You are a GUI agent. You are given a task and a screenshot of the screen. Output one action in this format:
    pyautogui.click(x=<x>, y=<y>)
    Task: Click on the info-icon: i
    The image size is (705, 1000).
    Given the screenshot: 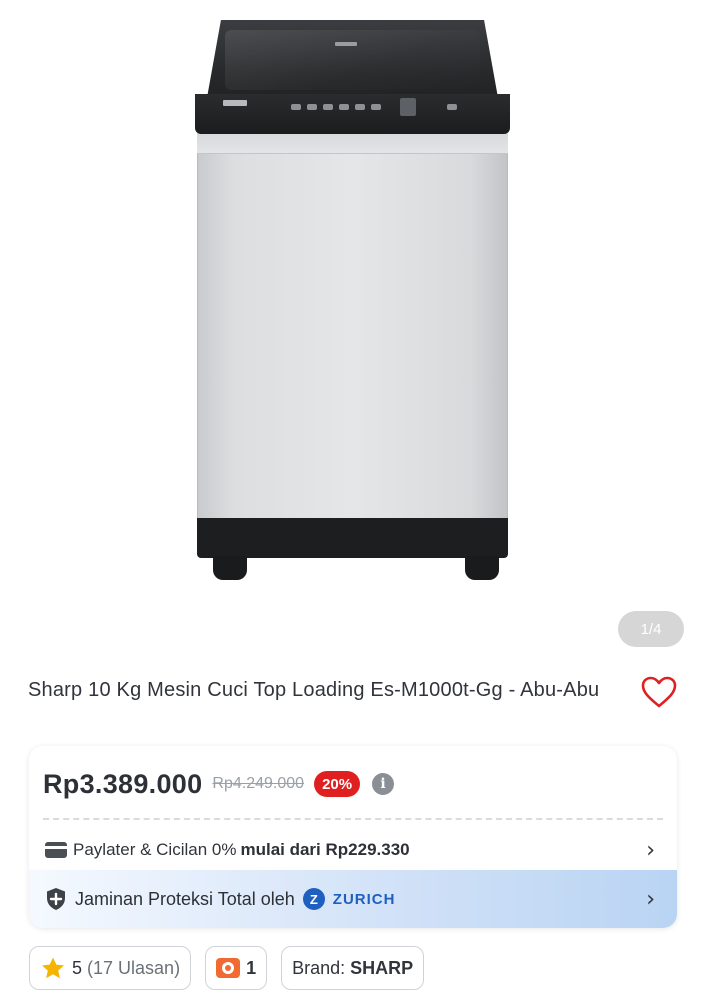 What is the action you would take?
    pyautogui.click(x=383, y=784)
    